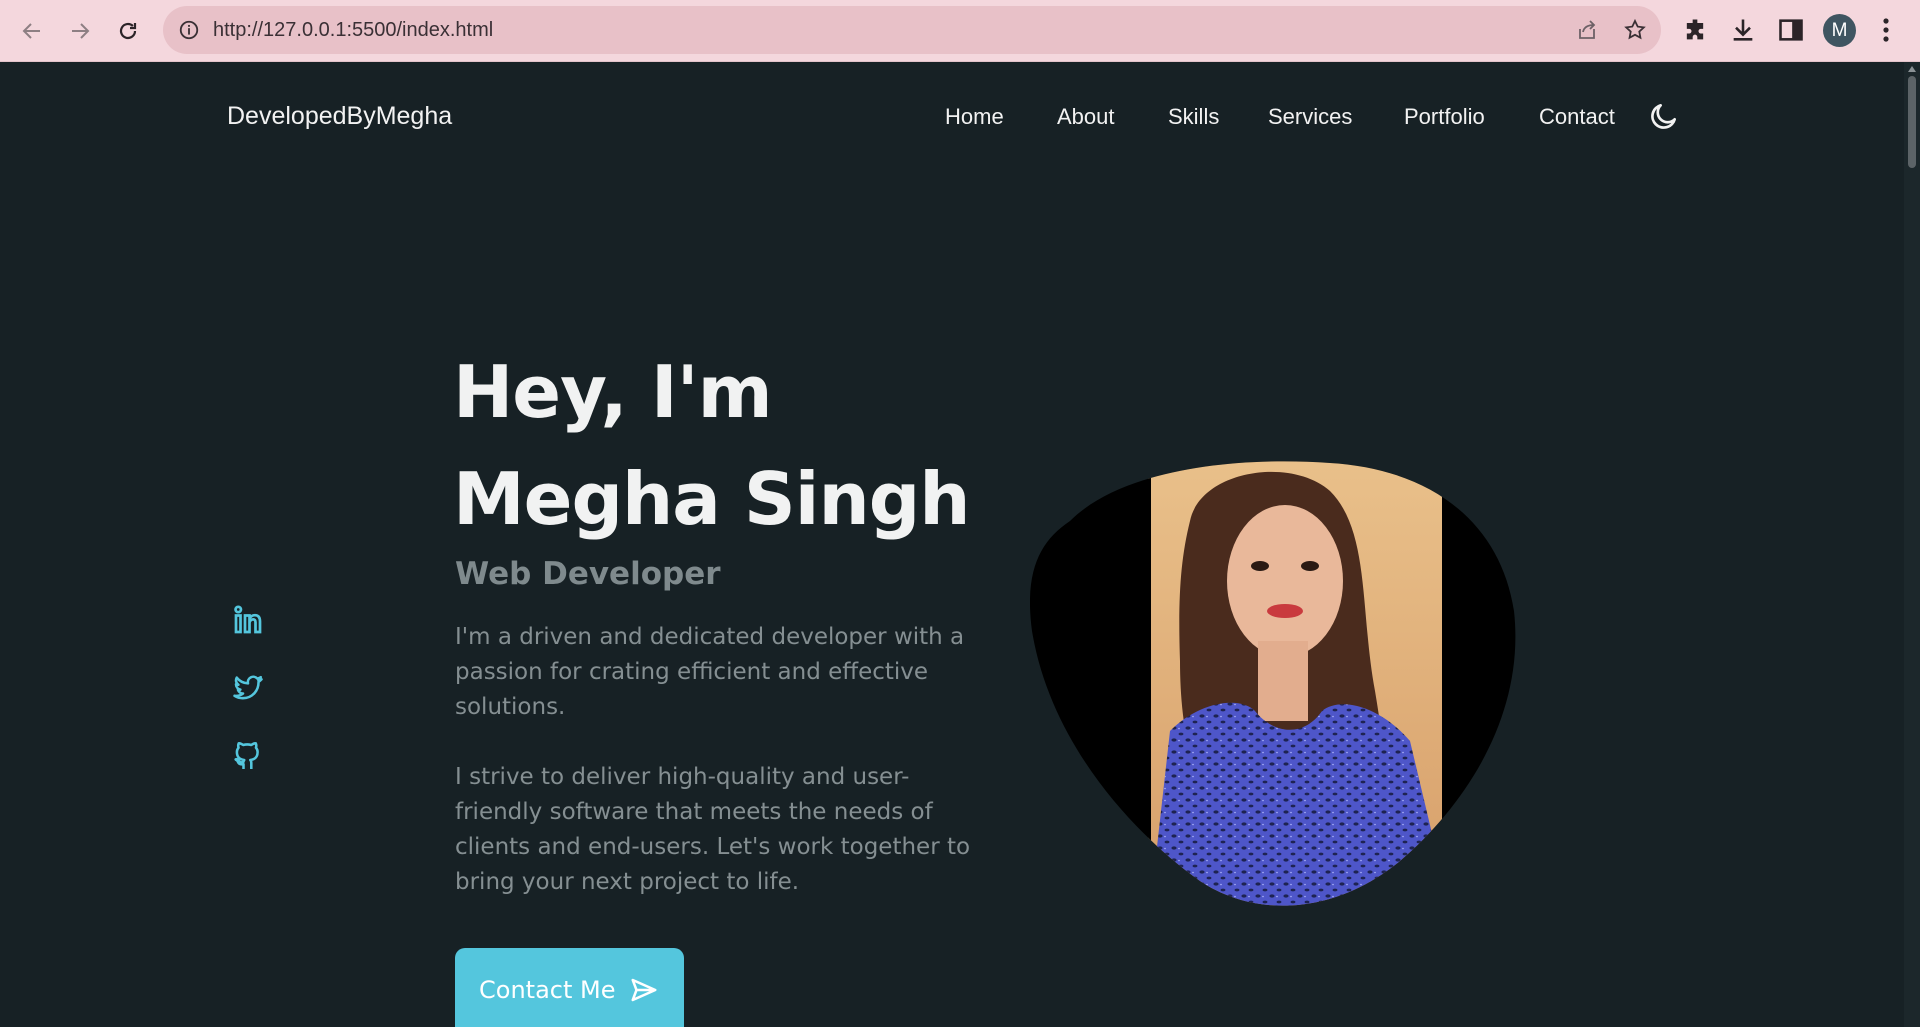  What do you see at coordinates (1743, 30) in the screenshot?
I see `download-icon` at bounding box center [1743, 30].